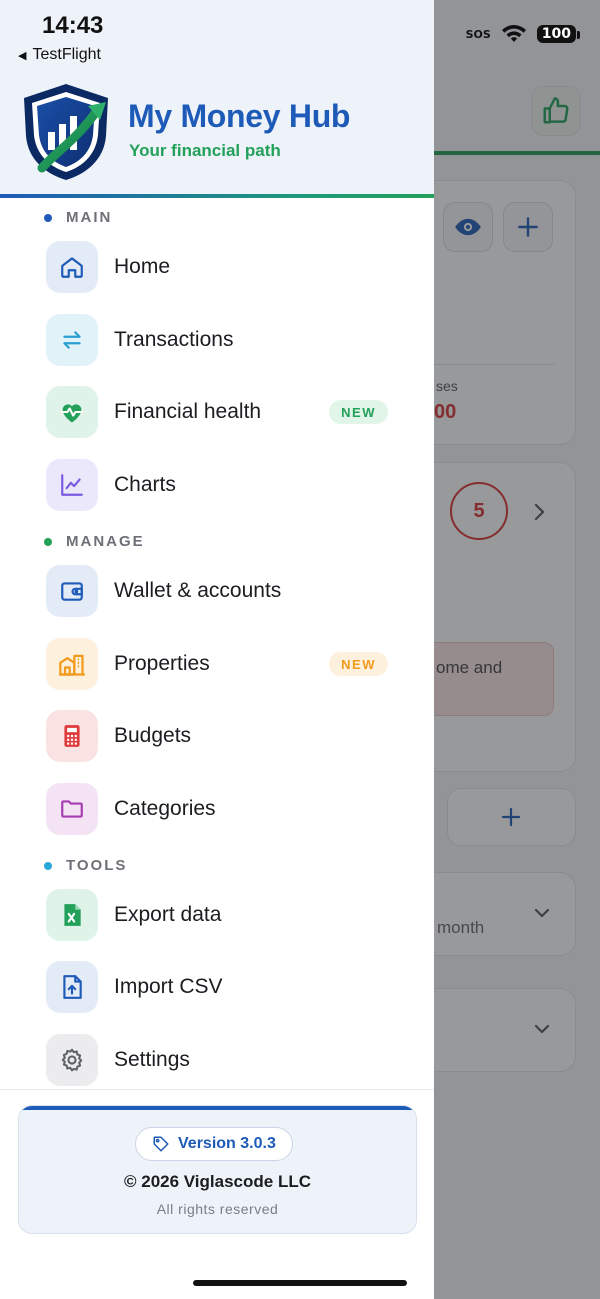 This screenshot has width=600, height=1299. What do you see at coordinates (153, 735) in the screenshot?
I see `menu-label: Budgets` at bounding box center [153, 735].